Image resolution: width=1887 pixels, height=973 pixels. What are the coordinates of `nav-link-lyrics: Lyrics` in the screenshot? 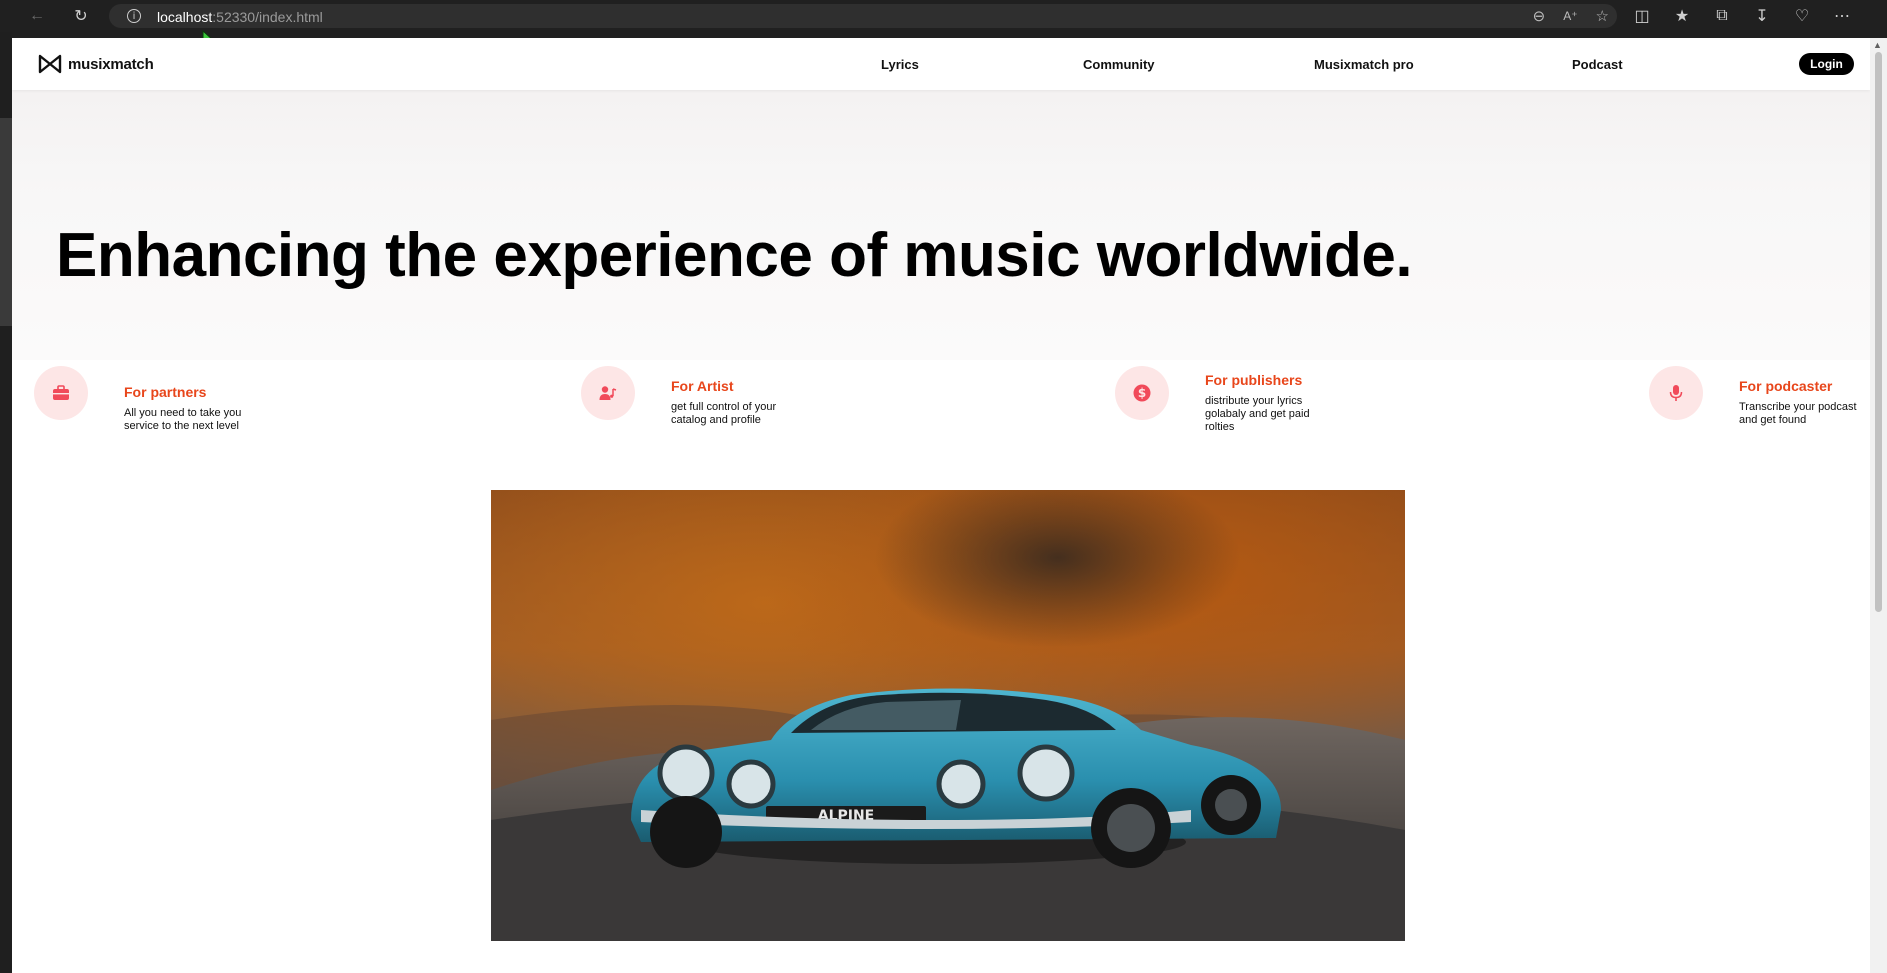 It's located at (900, 64).